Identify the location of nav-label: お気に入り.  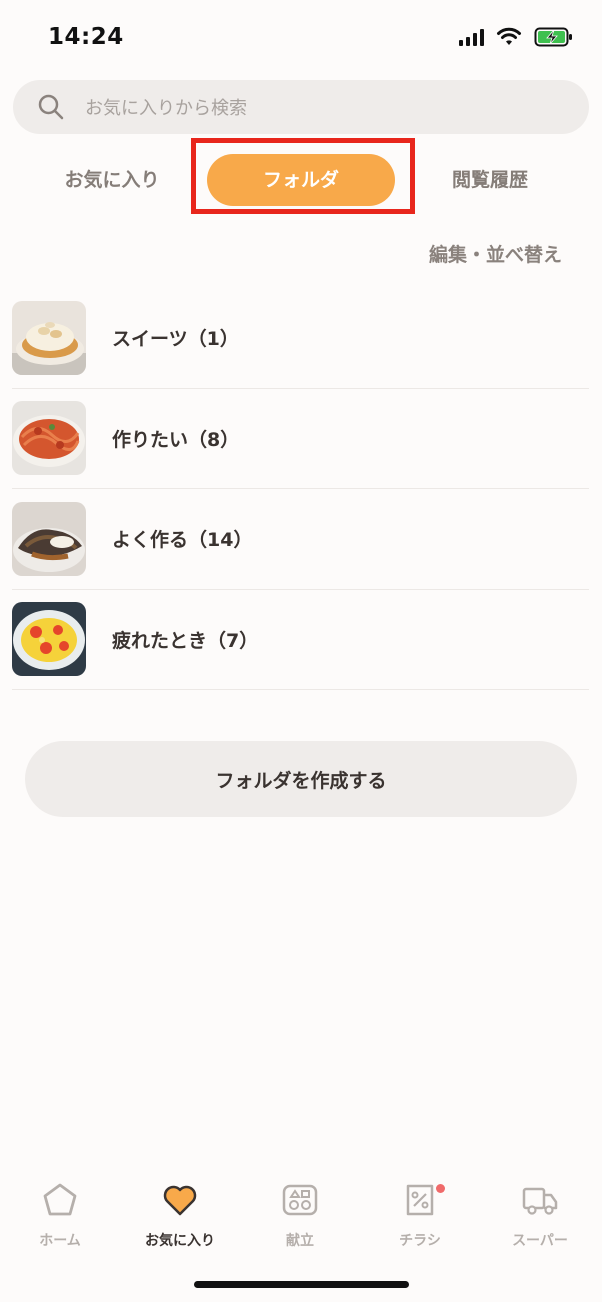
(180, 1241).